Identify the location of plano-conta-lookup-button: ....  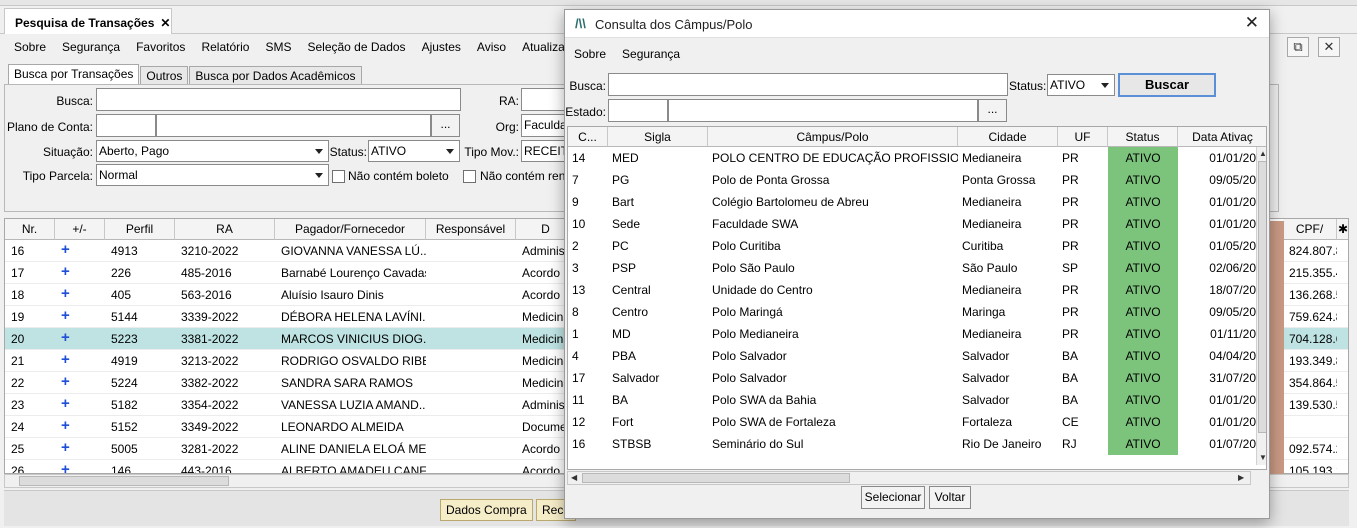
(445, 125).